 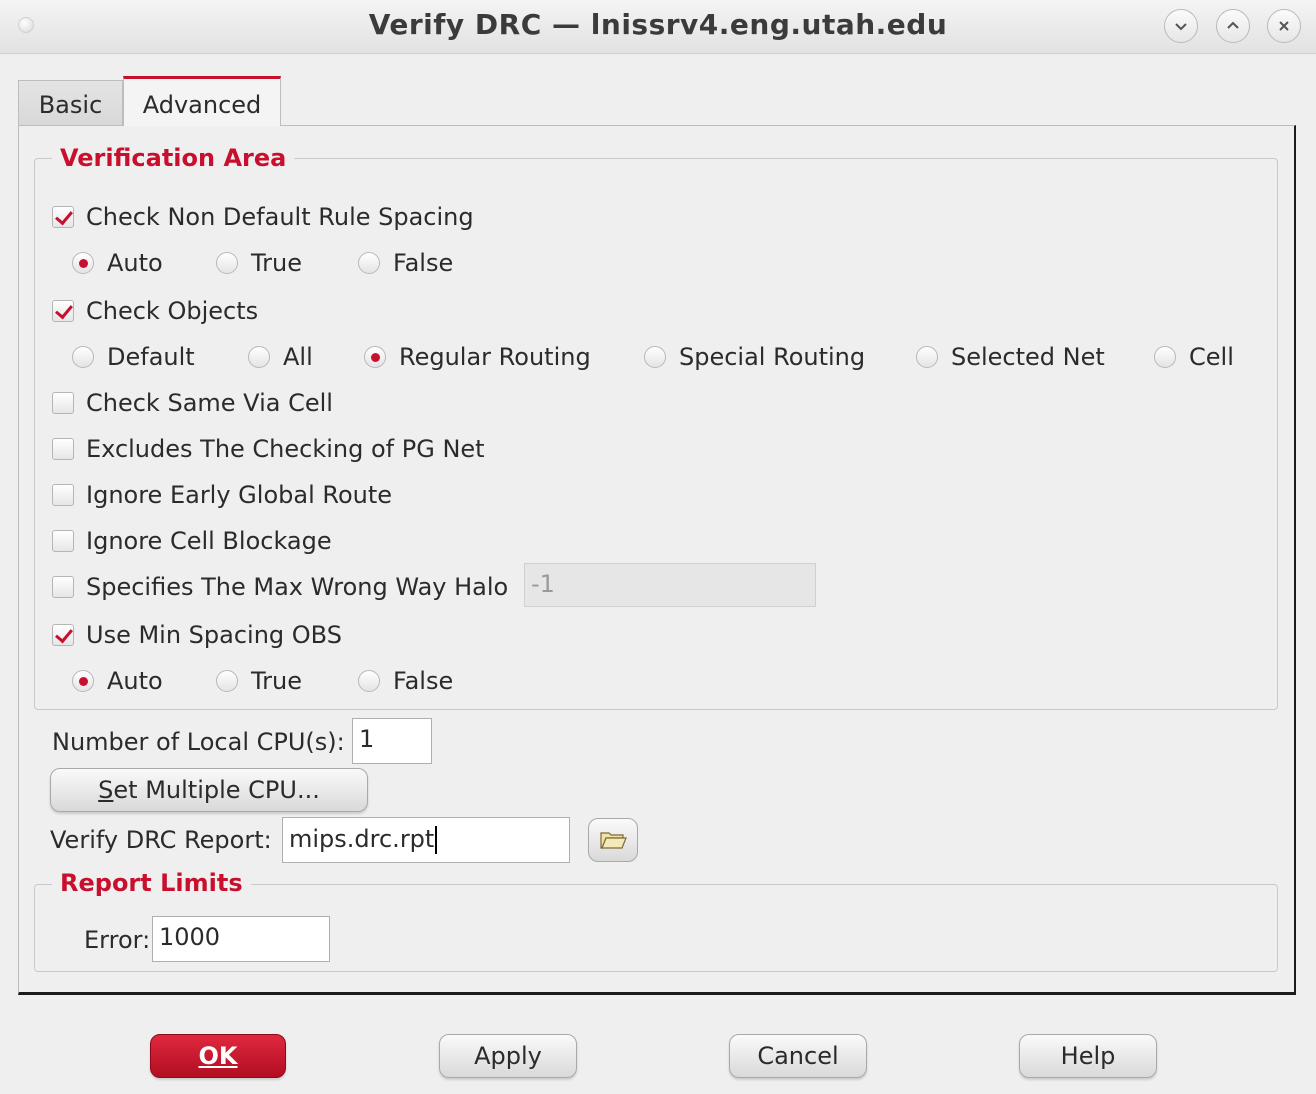 I want to click on min-spacing-true-radio: True, so click(x=259, y=681).